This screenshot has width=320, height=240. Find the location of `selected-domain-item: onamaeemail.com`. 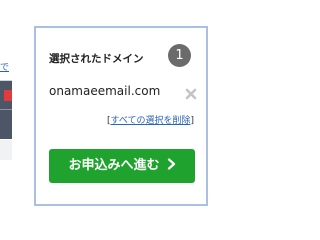

selected-domain-item: onamaeemail.com is located at coordinates (123, 91).